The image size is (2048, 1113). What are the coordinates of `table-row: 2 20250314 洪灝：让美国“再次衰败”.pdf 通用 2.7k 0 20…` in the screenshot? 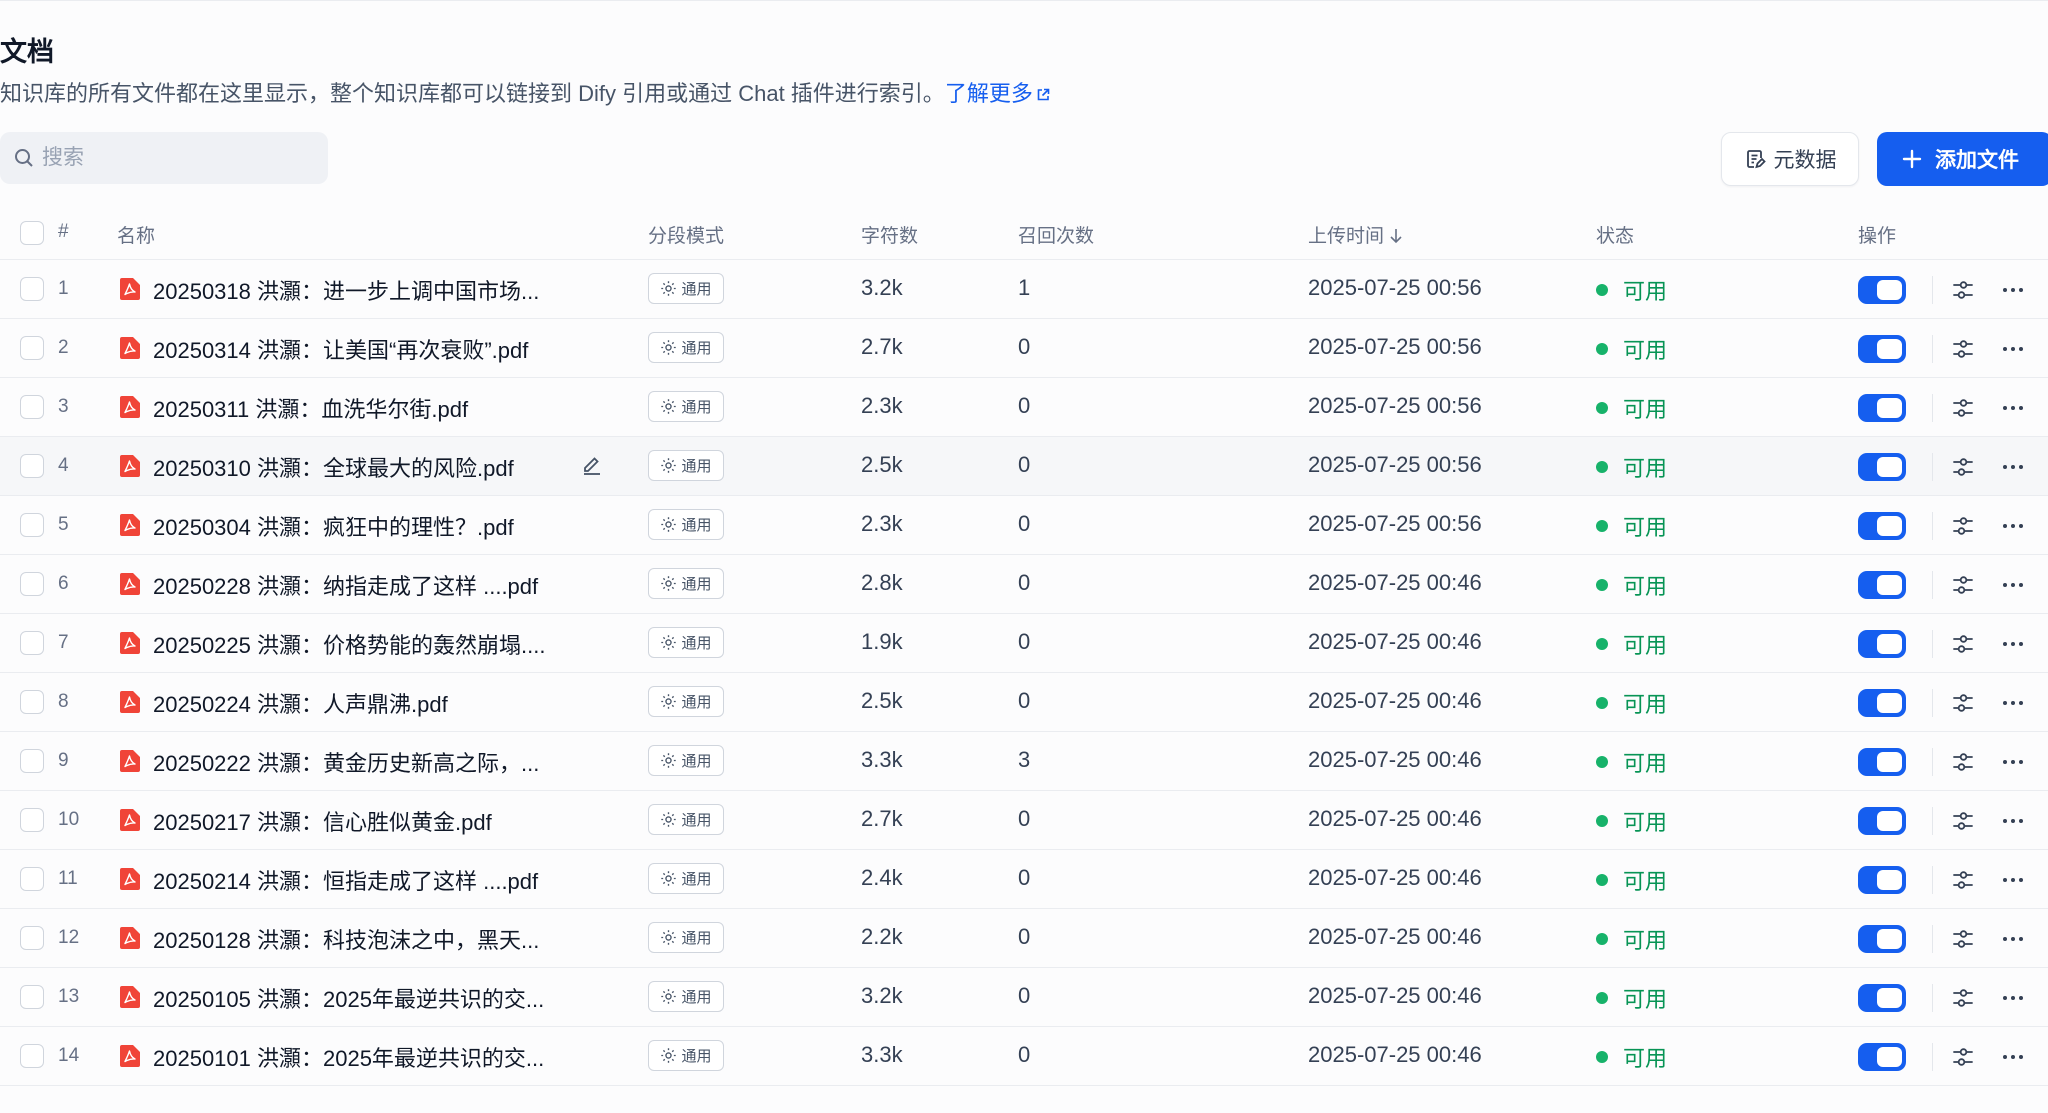 It's located at (1024, 348).